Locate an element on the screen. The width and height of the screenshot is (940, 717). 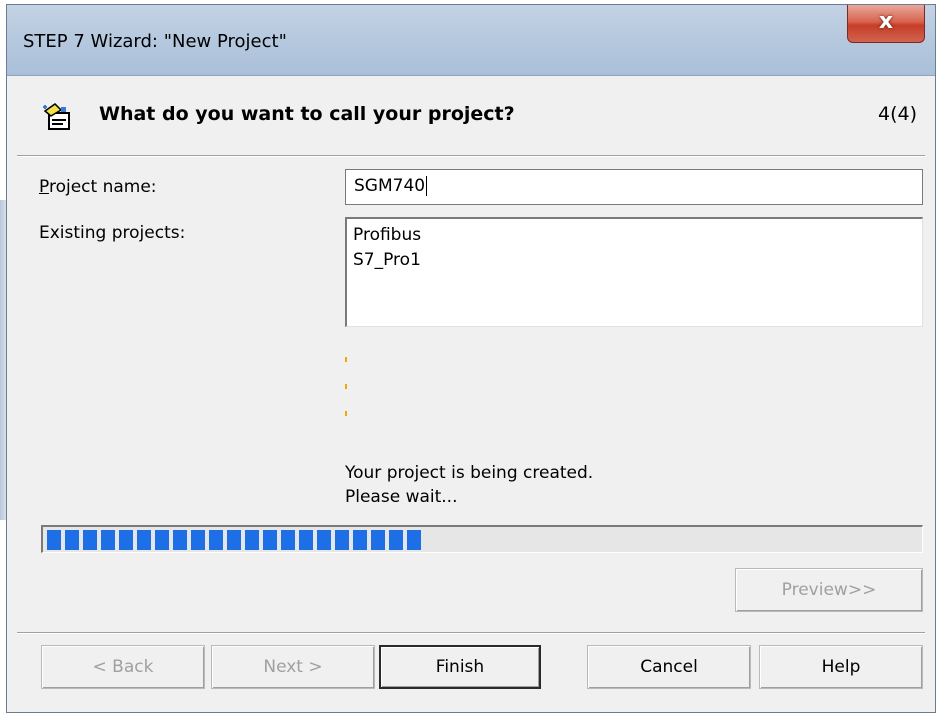
existing-projects-list: Profibus S7_Pro1 is located at coordinates (634, 272).